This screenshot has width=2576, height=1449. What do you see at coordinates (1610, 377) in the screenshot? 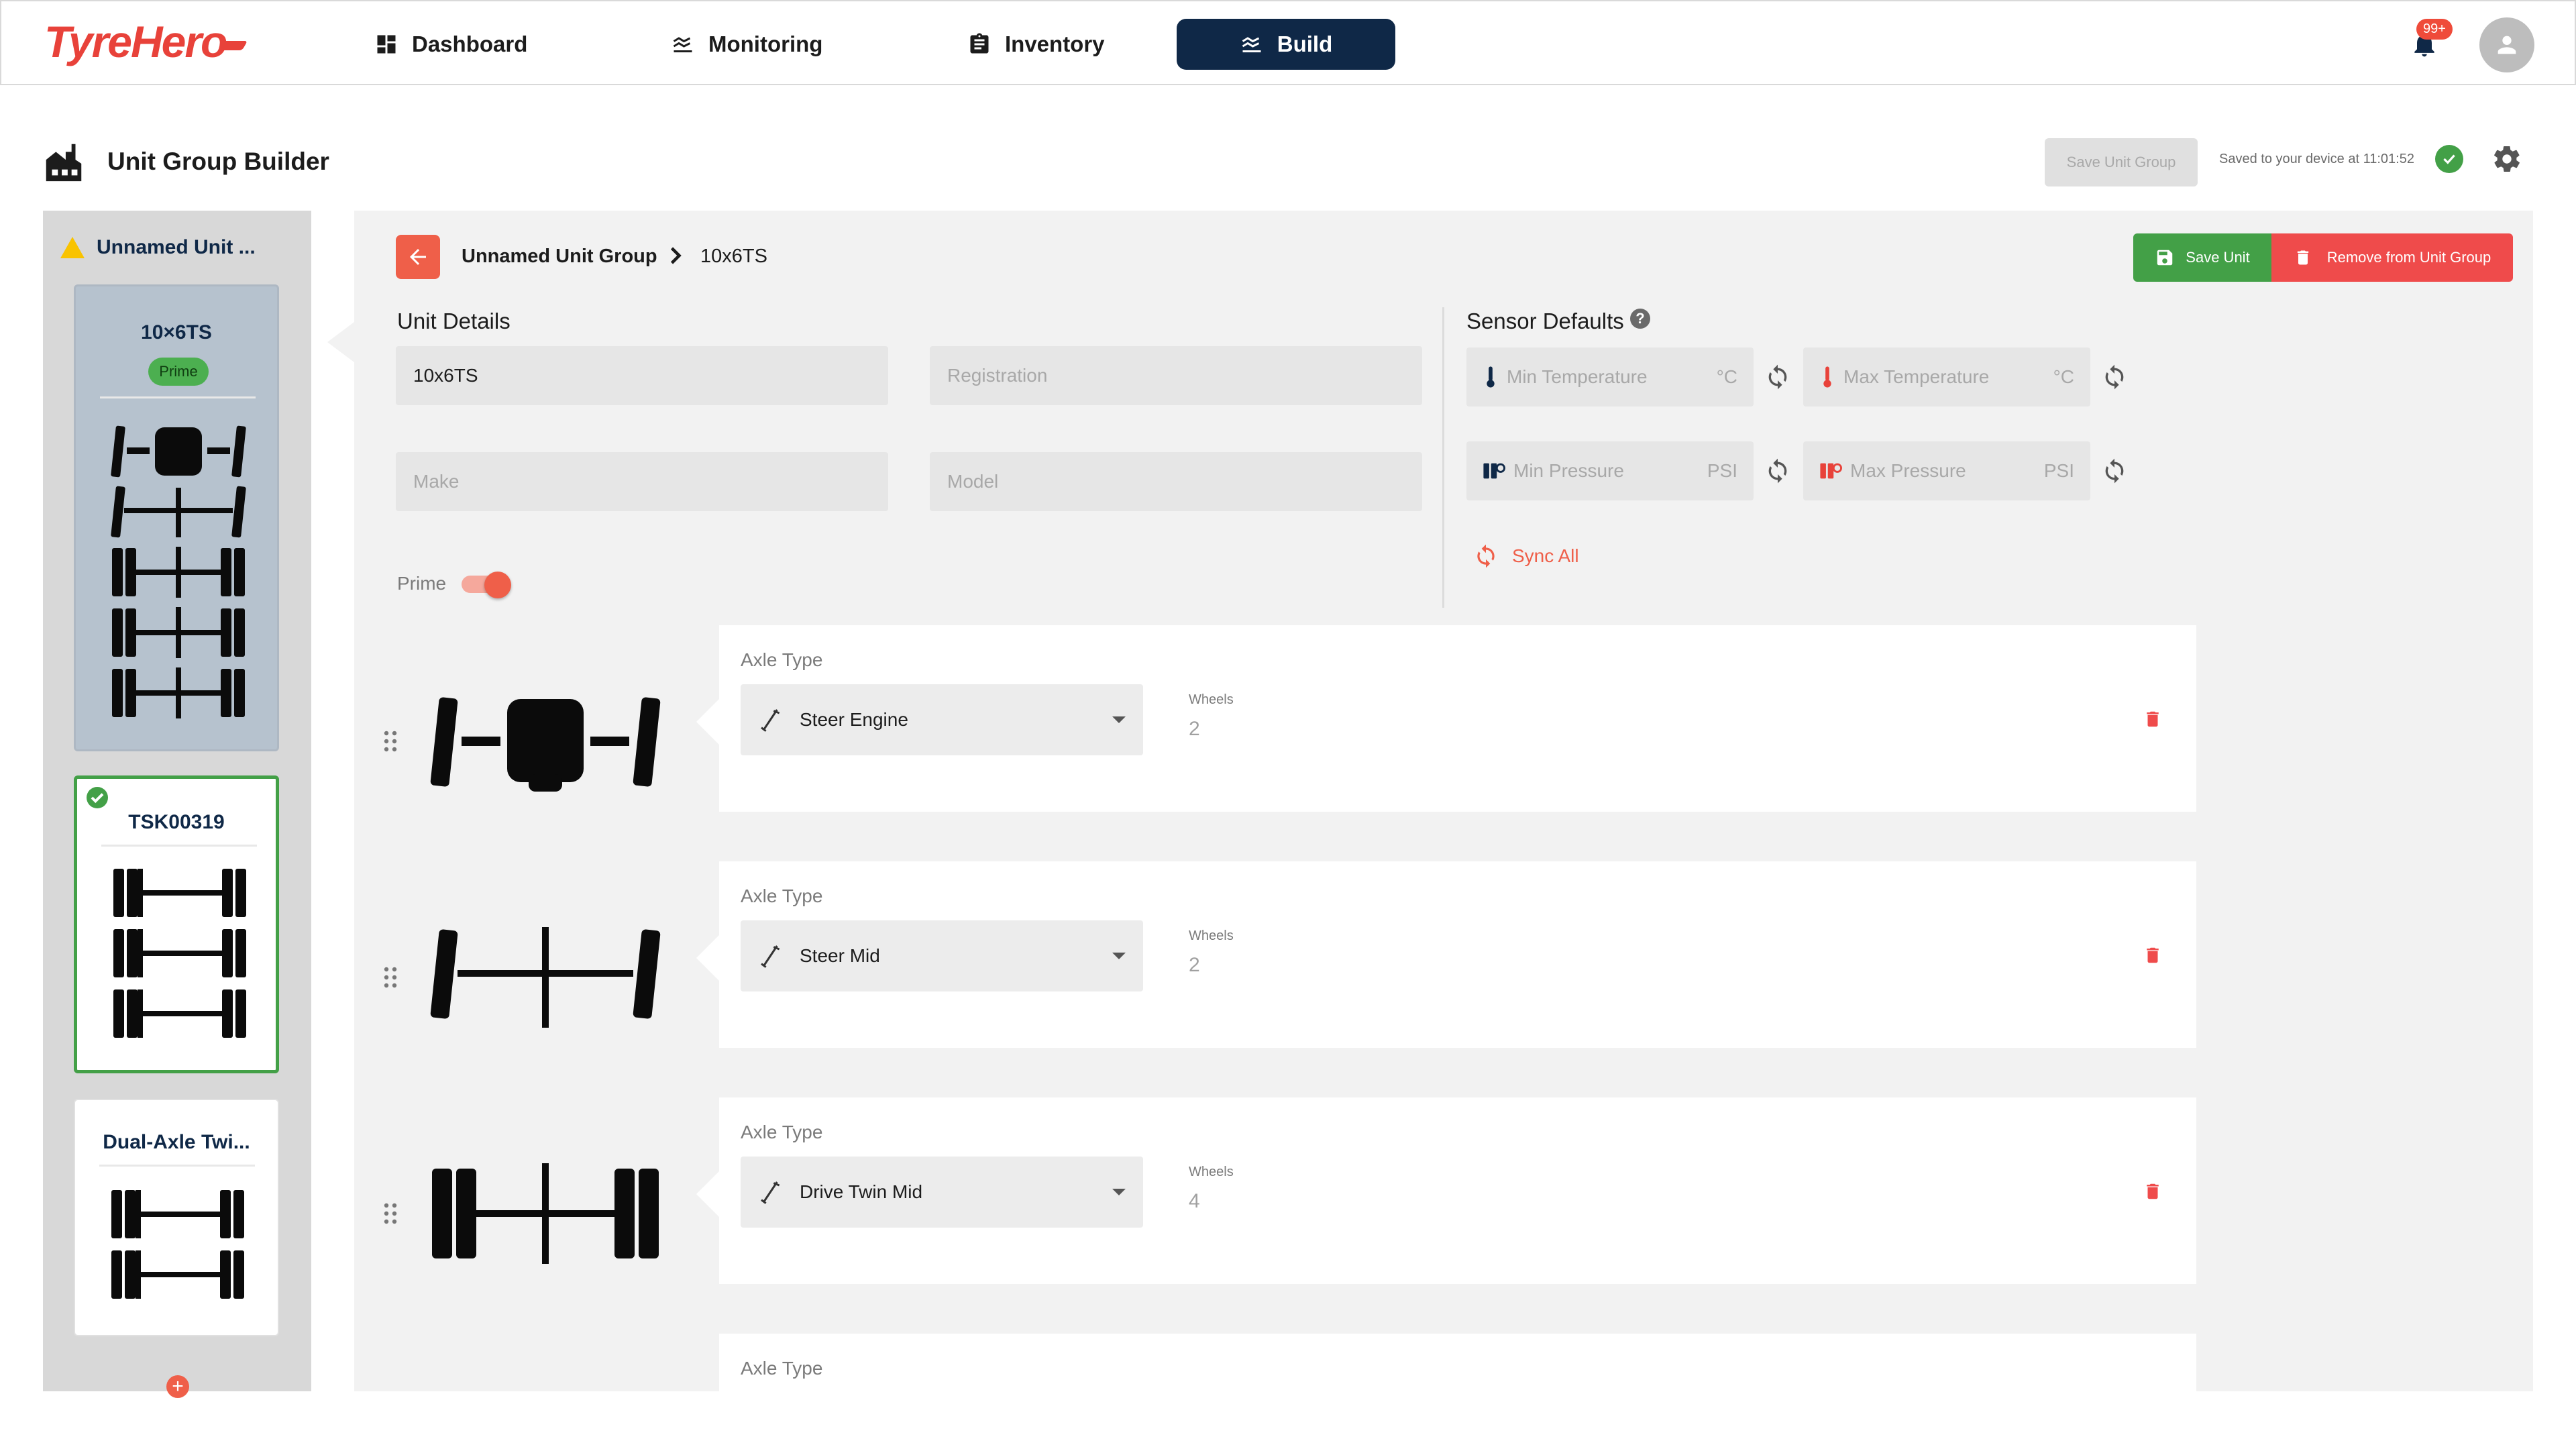
I see `min-temperature-field: Min Temperature °C` at bounding box center [1610, 377].